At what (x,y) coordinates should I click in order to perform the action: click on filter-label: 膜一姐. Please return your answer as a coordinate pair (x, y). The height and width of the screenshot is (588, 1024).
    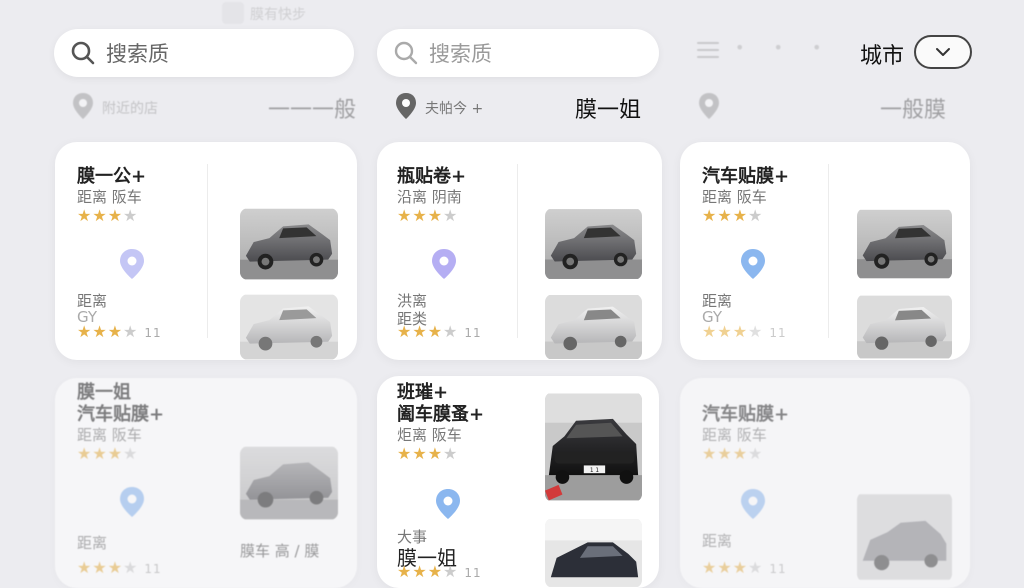
    Looking at the image, I should click on (608, 108).